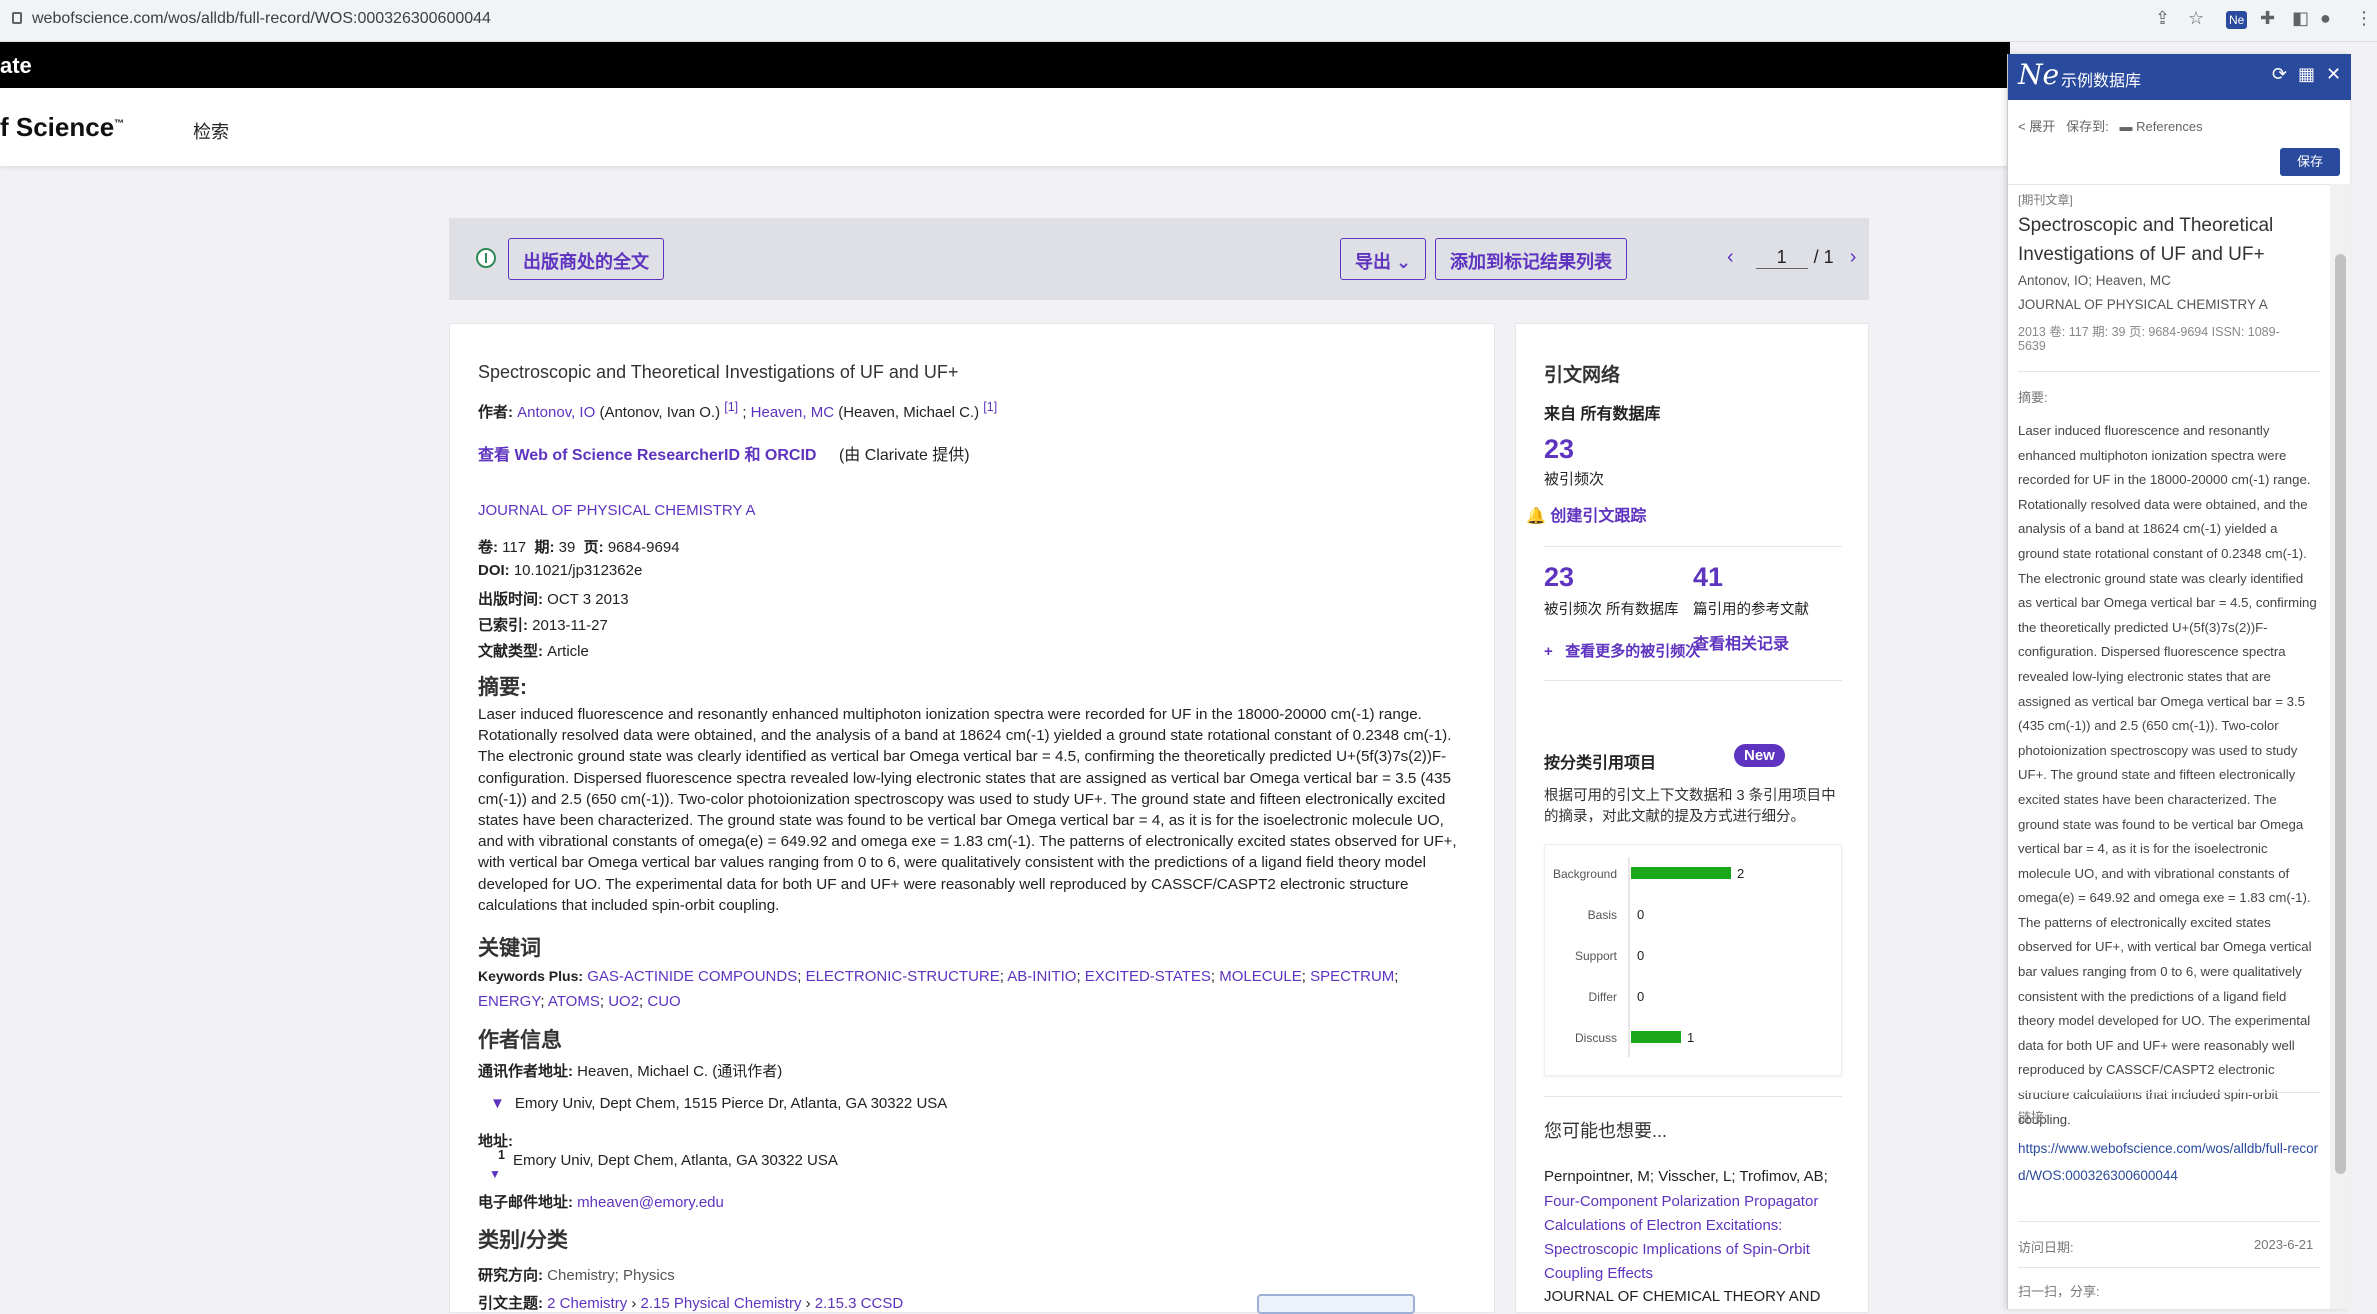  I want to click on extension-scrollbar, so click(2340, 746).